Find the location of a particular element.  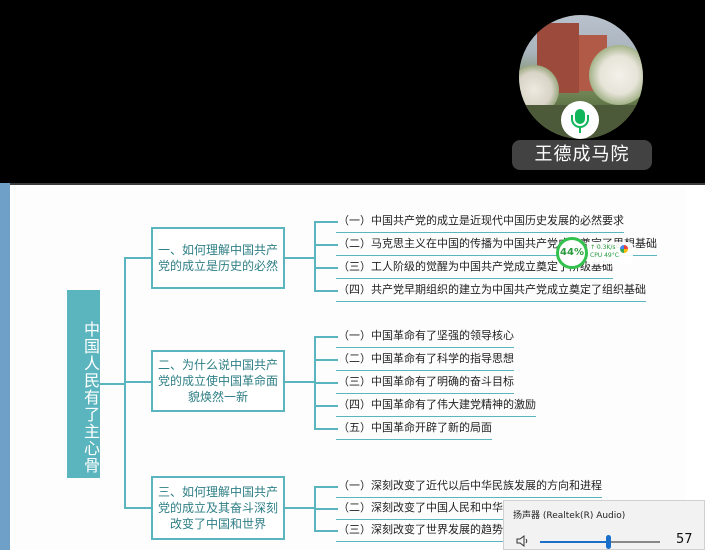

mindmap-item: （四）共产党早期组织的建立为中国共产党成立奠定了组织基础 is located at coordinates (491, 291).